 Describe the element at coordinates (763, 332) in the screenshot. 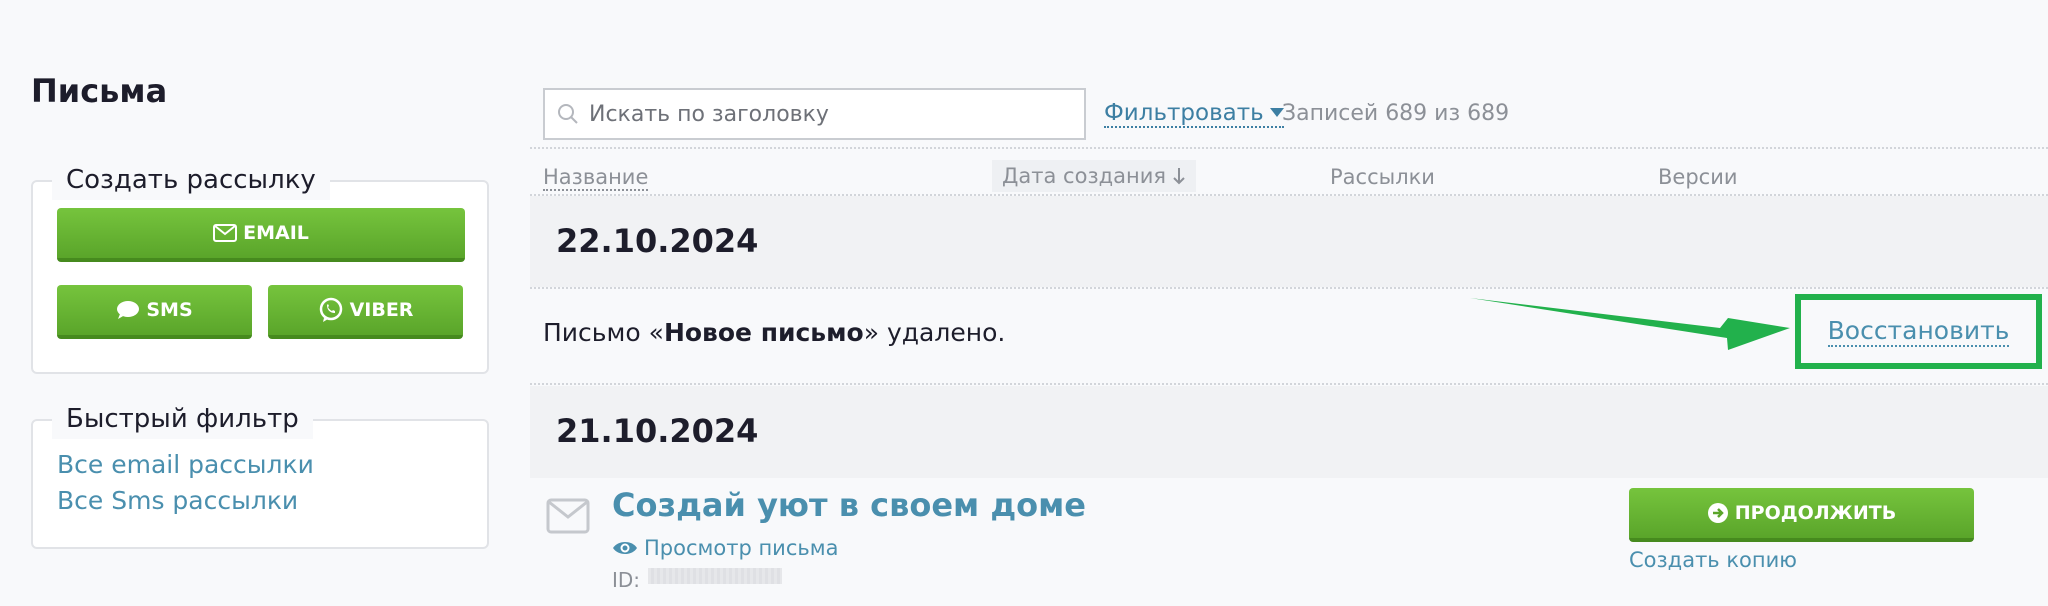

I see `deleted-letter-name: Новое письмо` at that location.